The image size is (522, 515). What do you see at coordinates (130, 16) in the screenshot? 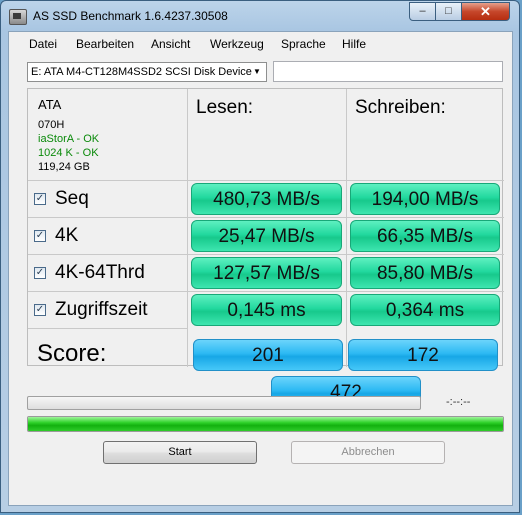
I see `window-title: AS SSD Benchmark 1.6.4237.30508` at bounding box center [130, 16].